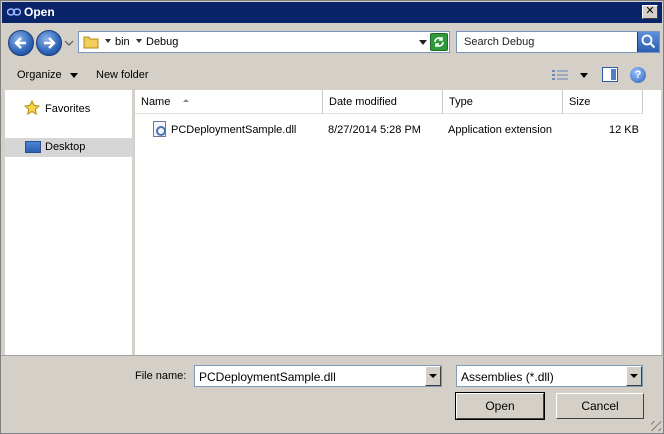 Image resolution: width=664 pixels, height=434 pixels. I want to click on view-dropdown-icon, so click(584, 75).